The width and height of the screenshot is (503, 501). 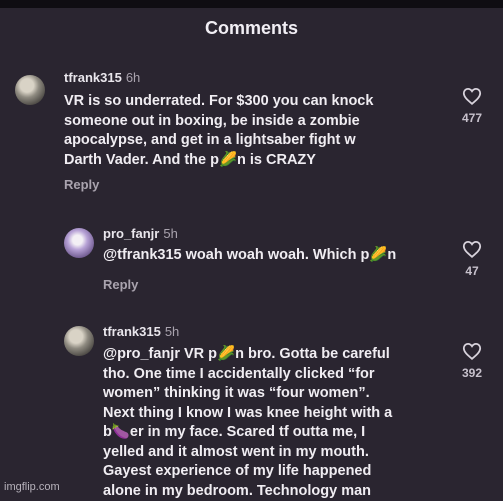 What do you see at coordinates (250, 255) in the screenshot?
I see `comment-text: @tfrank315 woah woah woah. Which p🌽n` at bounding box center [250, 255].